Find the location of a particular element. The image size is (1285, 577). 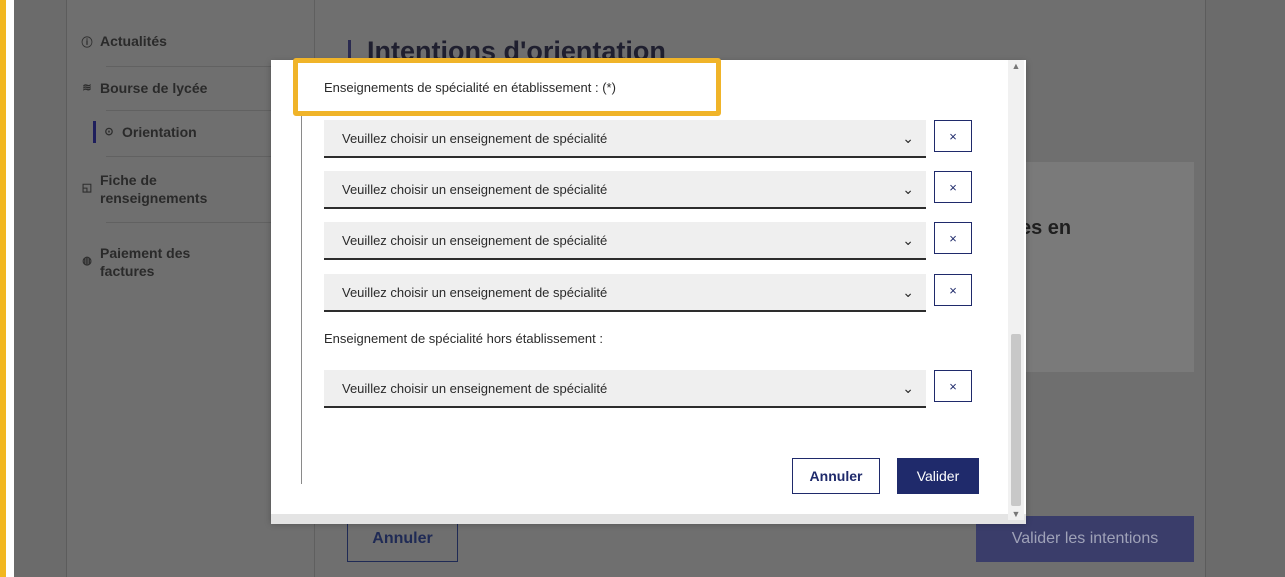

clear-select-1-button: × is located at coordinates (953, 136).